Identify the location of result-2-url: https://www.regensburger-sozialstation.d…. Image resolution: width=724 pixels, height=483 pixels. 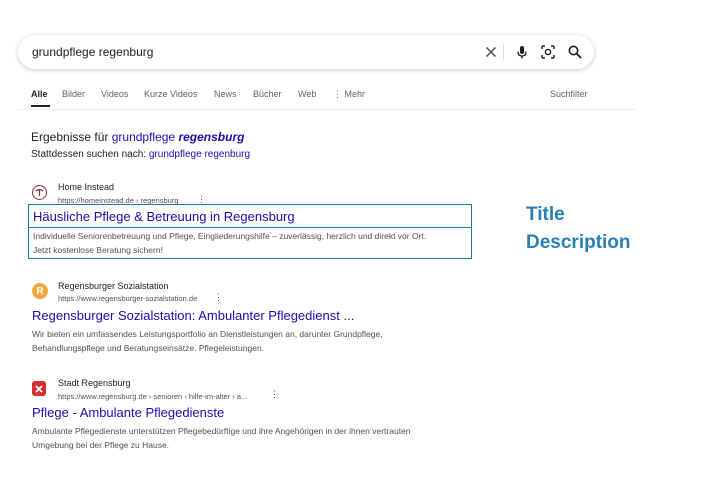
(127, 298).